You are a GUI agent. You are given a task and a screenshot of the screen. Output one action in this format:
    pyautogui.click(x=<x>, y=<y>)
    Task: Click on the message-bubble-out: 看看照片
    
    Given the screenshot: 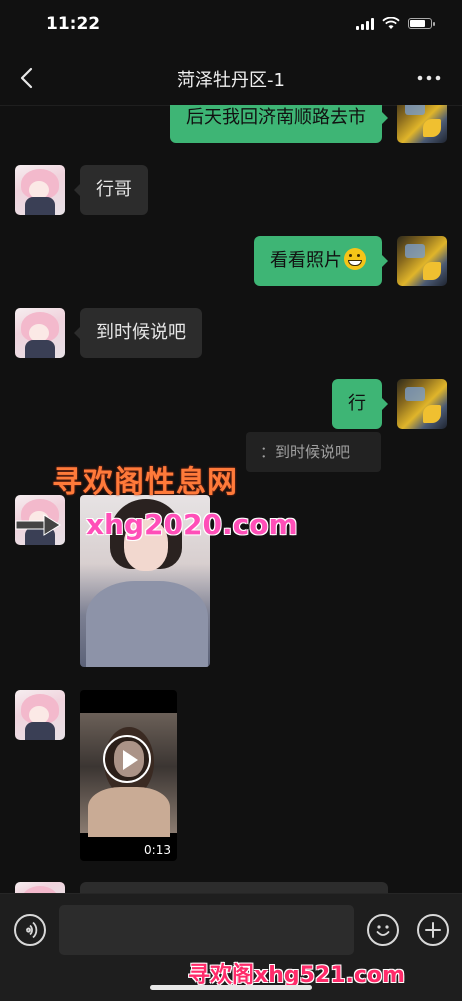 What is the action you would take?
    pyautogui.click(x=321, y=261)
    